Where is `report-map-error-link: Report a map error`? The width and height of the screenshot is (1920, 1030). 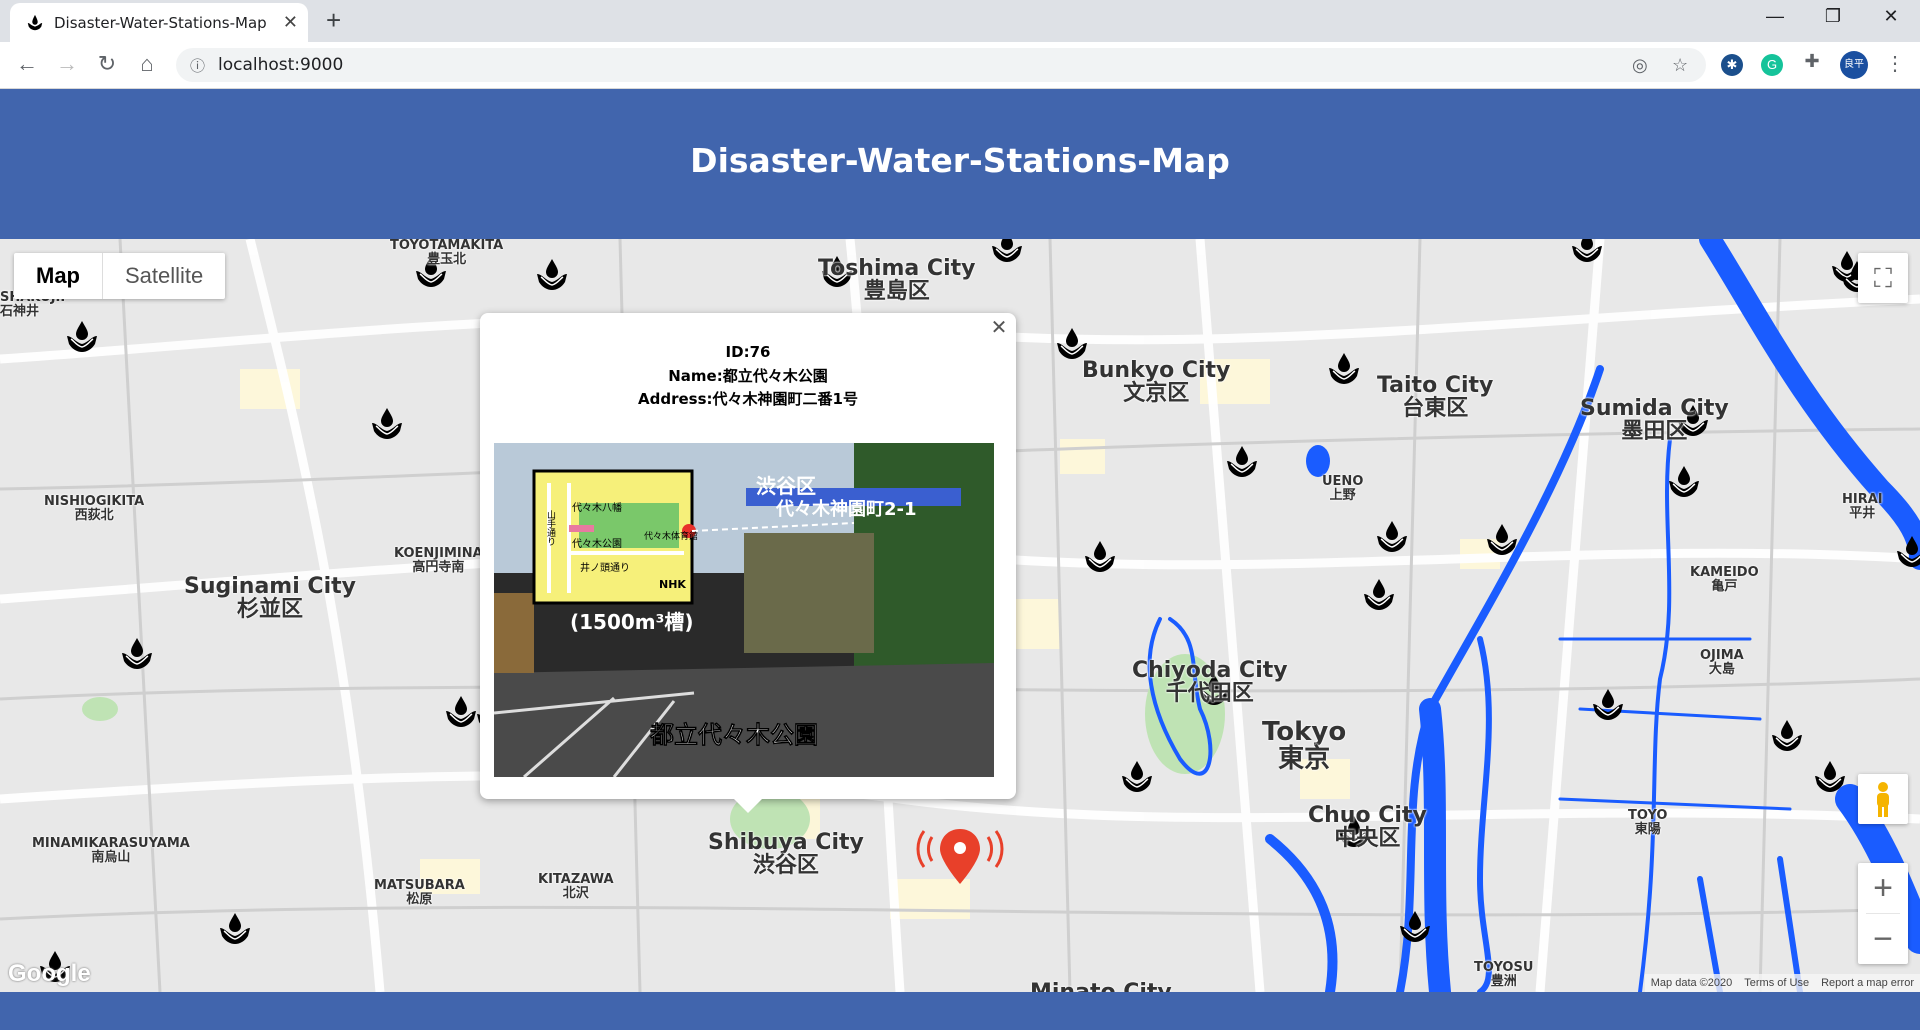 report-map-error-link: Report a map error is located at coordinates (1867, 983).